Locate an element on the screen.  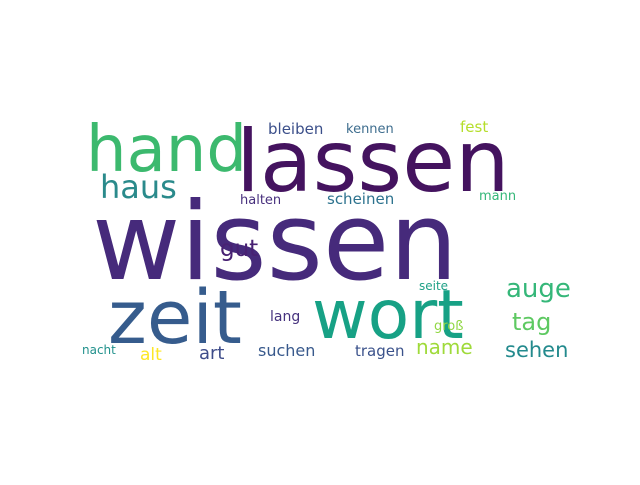
word-alt: alt is located at coordinates (151, 355).